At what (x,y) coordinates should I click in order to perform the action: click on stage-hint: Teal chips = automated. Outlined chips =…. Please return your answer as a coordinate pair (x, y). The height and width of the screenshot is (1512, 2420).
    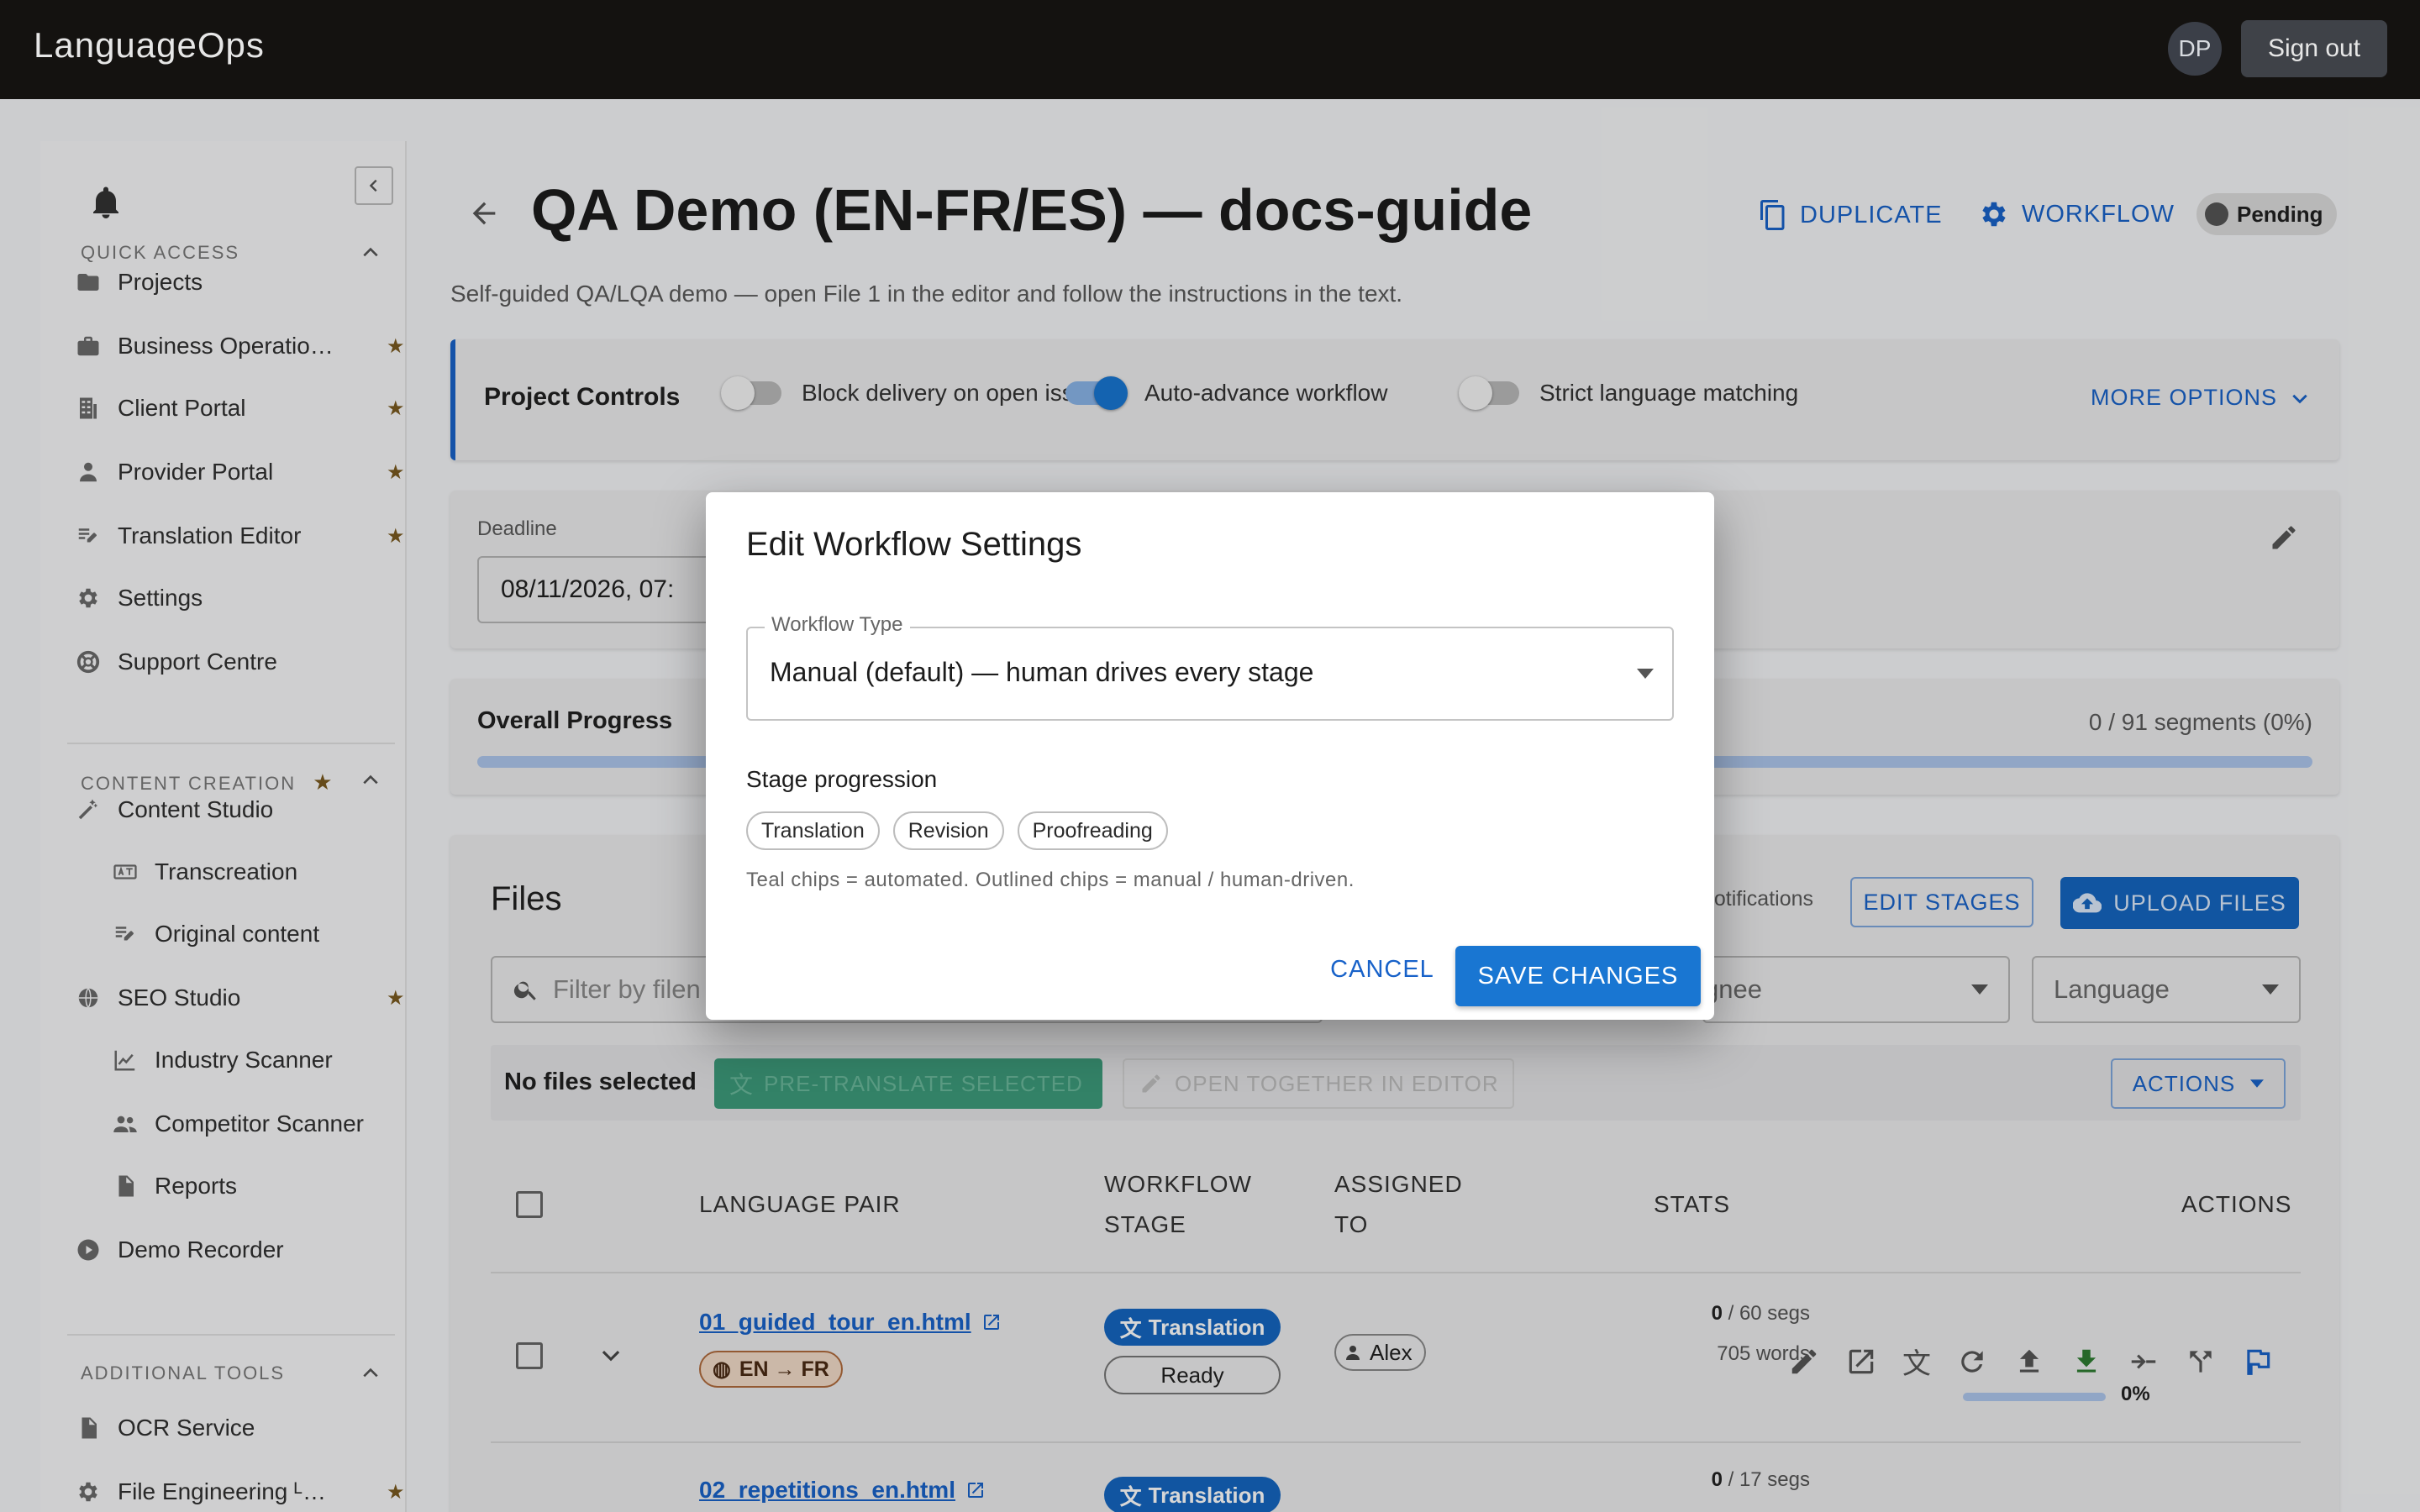
    Looking at the image, I should click on (1050, 880).